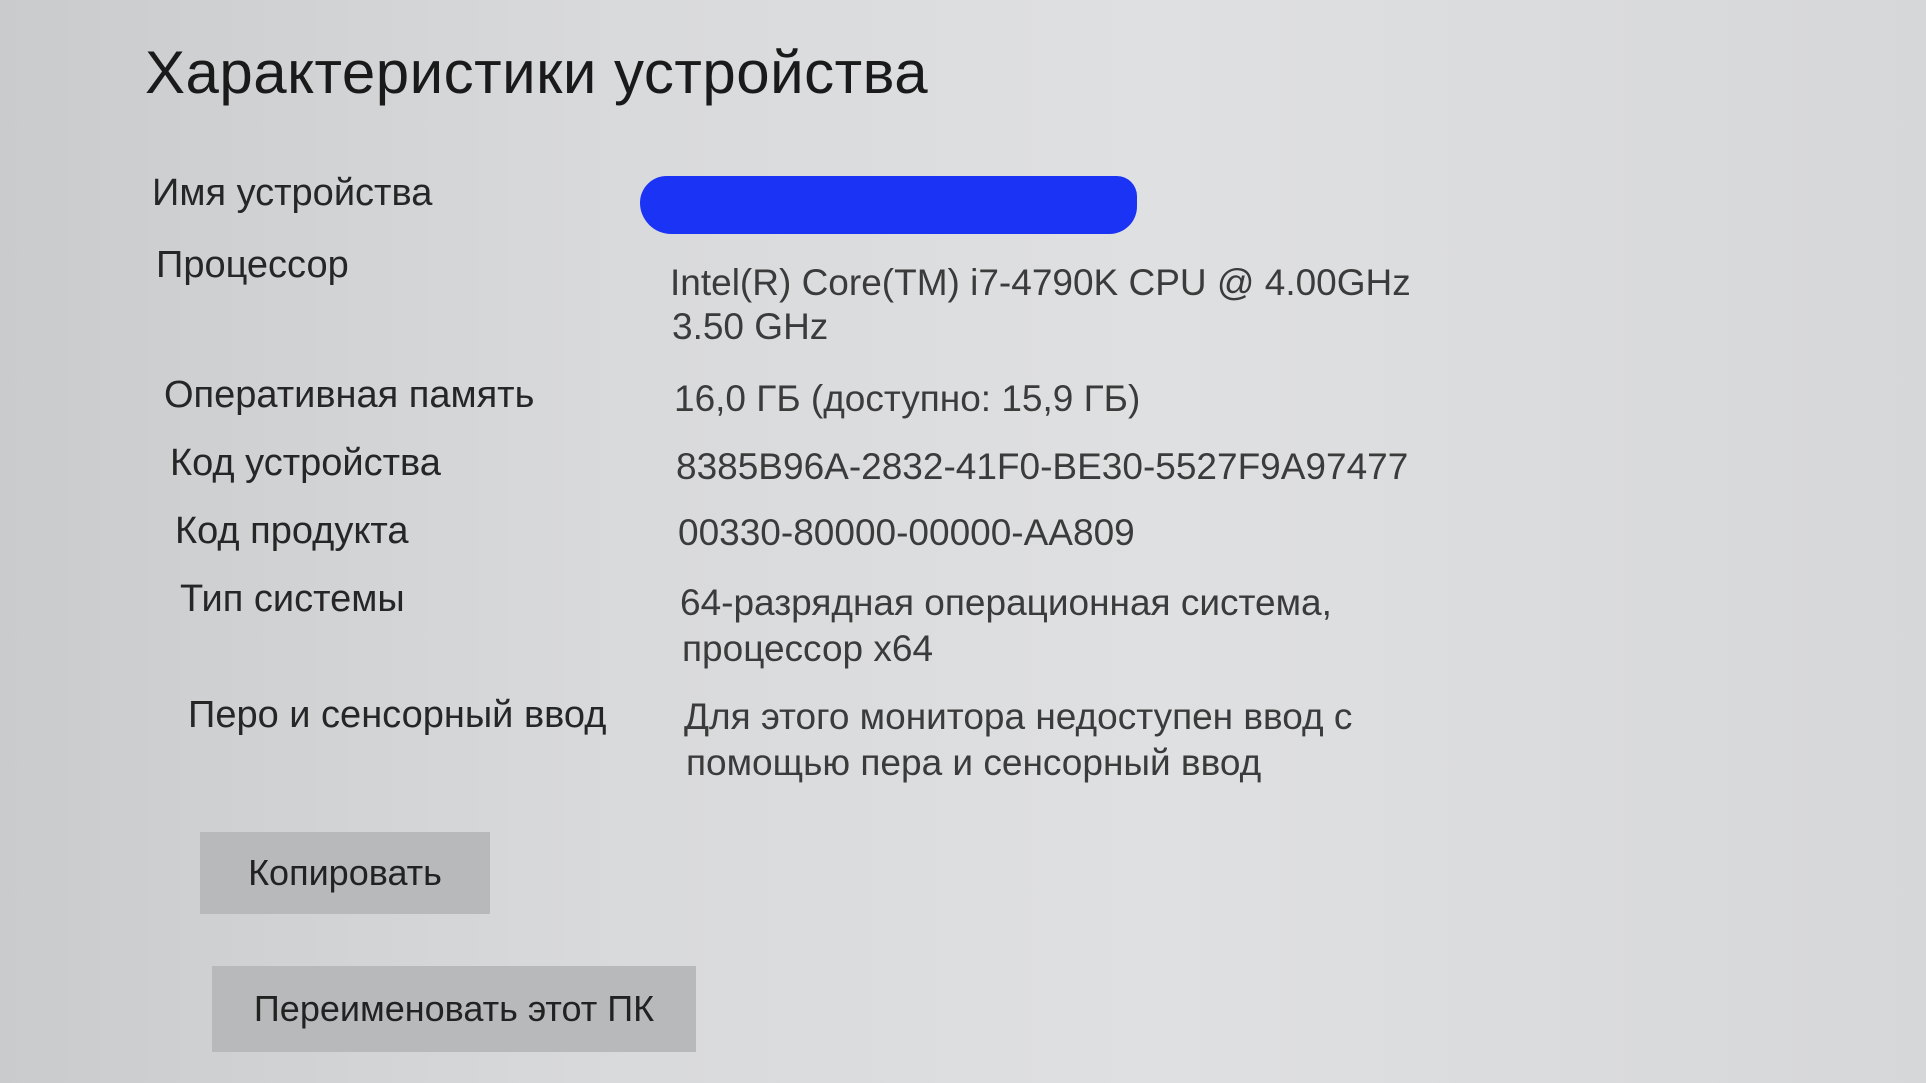  Describe the element at coordinates (292, 531) in the screenshot. I see `product-id-label: Код продукта` at that location.